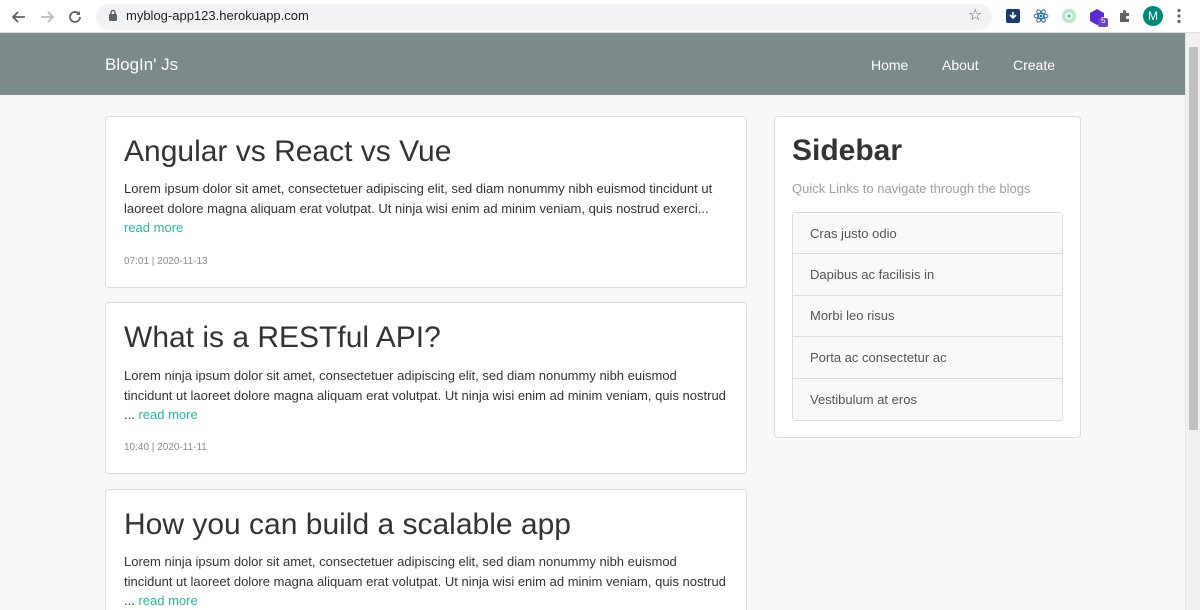 Image resolution: width=1200 pixels, height=610 pixels. I want to click on lock-icon, so click(113, 18).